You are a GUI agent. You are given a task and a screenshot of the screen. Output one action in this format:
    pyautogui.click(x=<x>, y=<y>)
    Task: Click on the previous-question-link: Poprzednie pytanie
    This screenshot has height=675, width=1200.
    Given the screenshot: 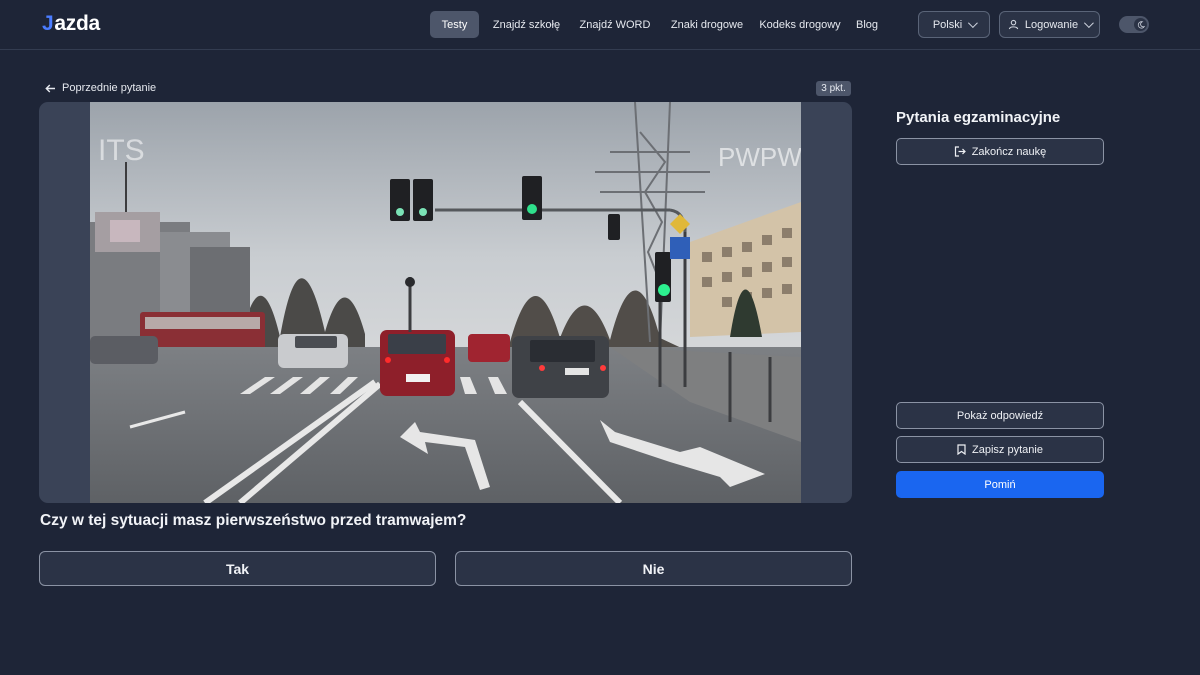 What is the action you would take?
    pyautogui.click(x=100, y=88)
    